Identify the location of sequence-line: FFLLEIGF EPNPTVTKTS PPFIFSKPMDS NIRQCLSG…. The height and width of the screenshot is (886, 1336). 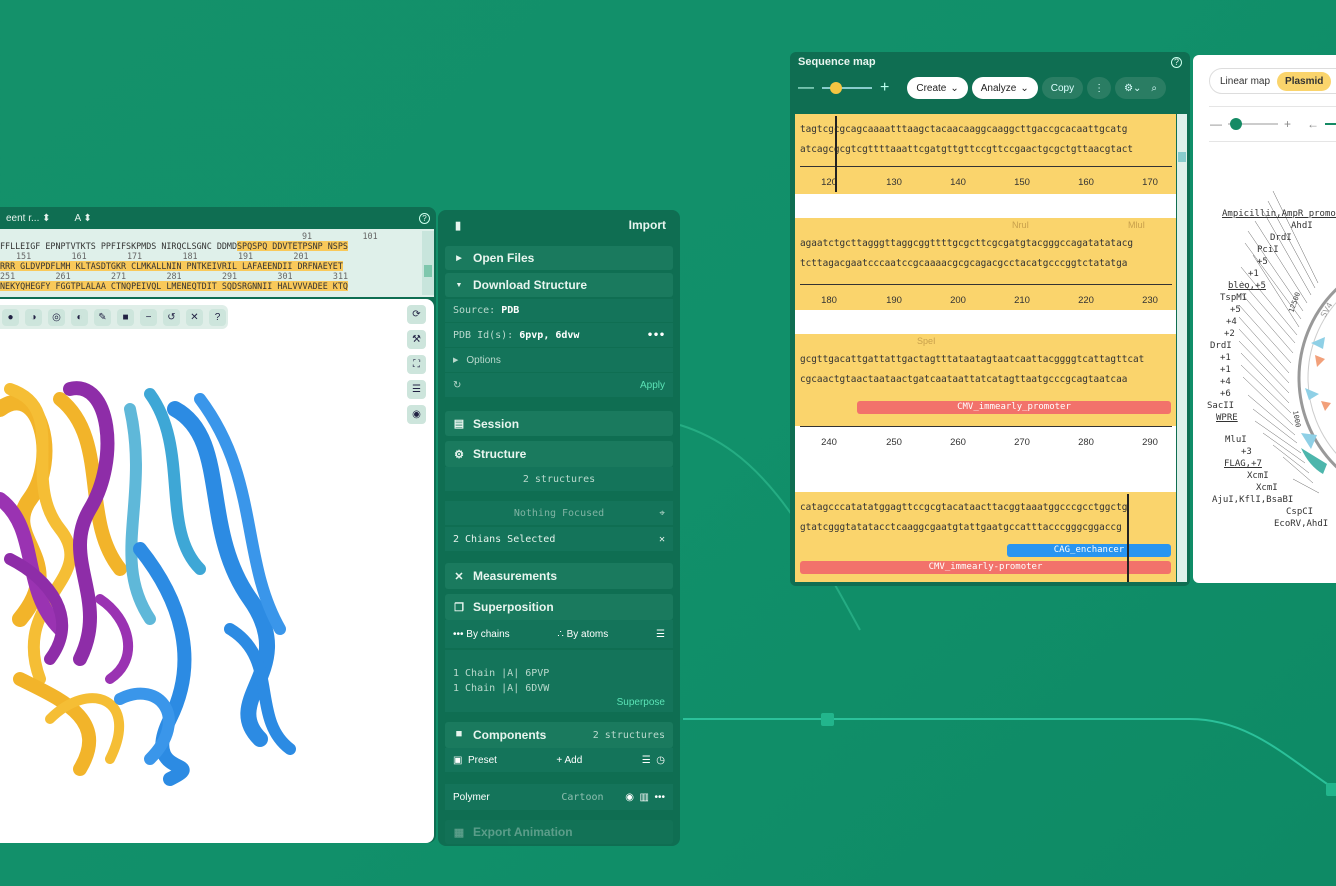
(174, 246).